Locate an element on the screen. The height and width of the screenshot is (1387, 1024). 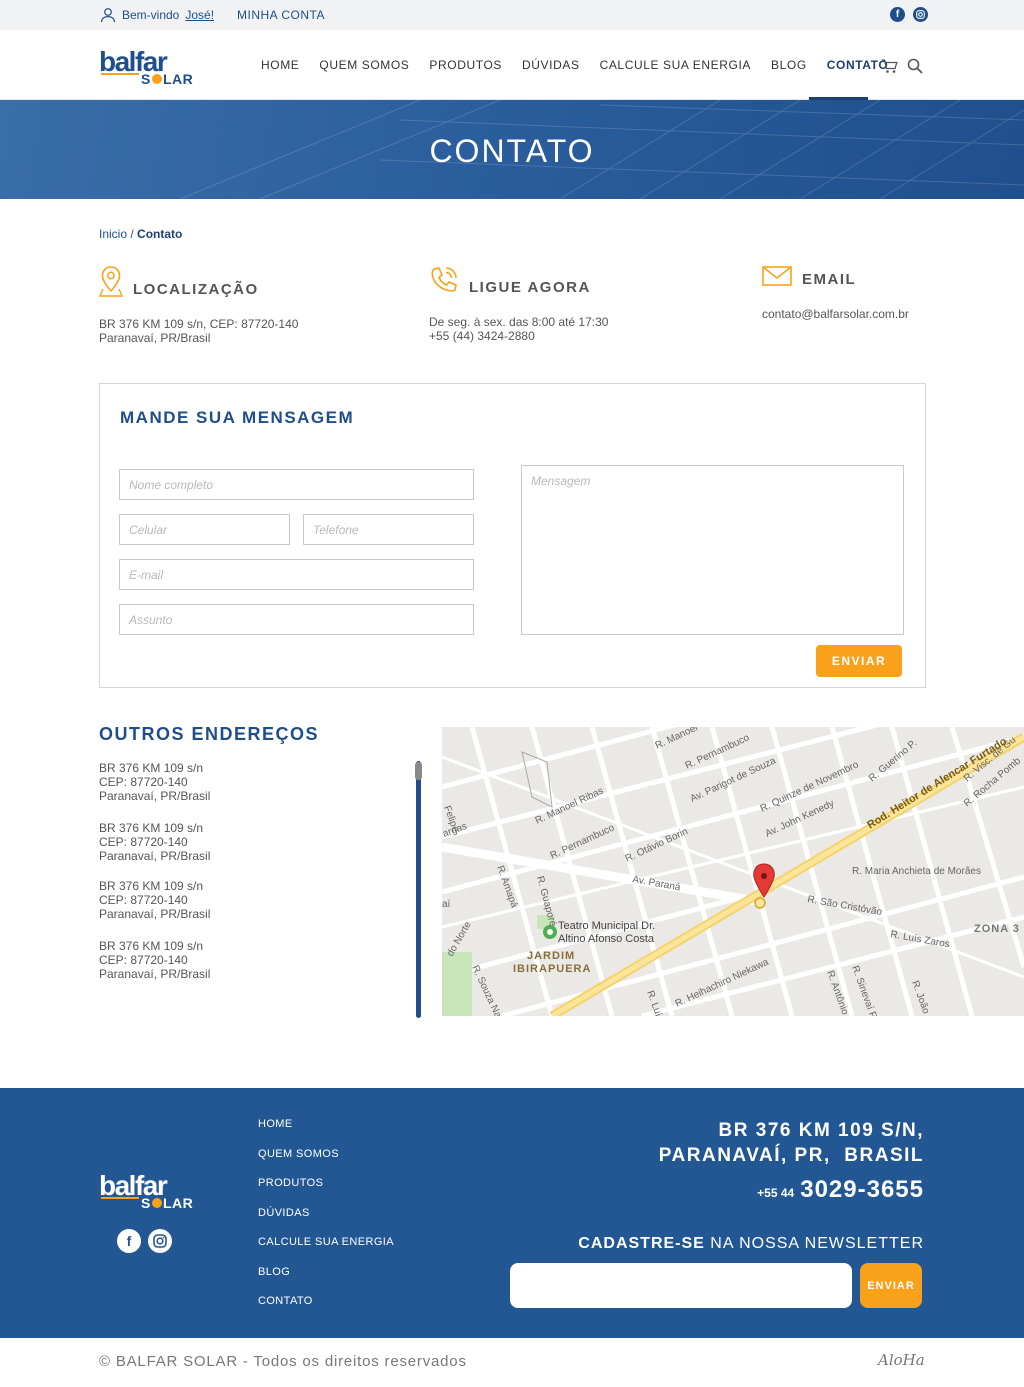
map-label: ZONA 3 is located at coordinates (997, 929).